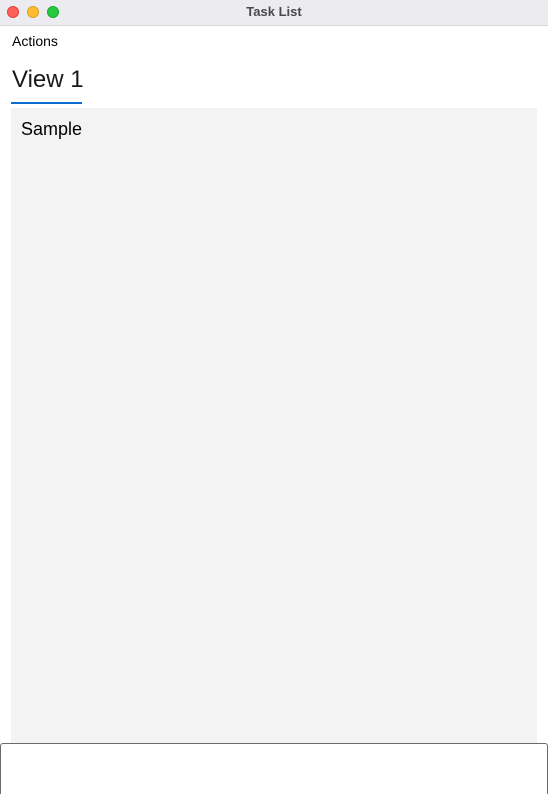  Describe the element at coordinates (48, 79) in the screenshot. I see `tab-label: View 1` at that location.